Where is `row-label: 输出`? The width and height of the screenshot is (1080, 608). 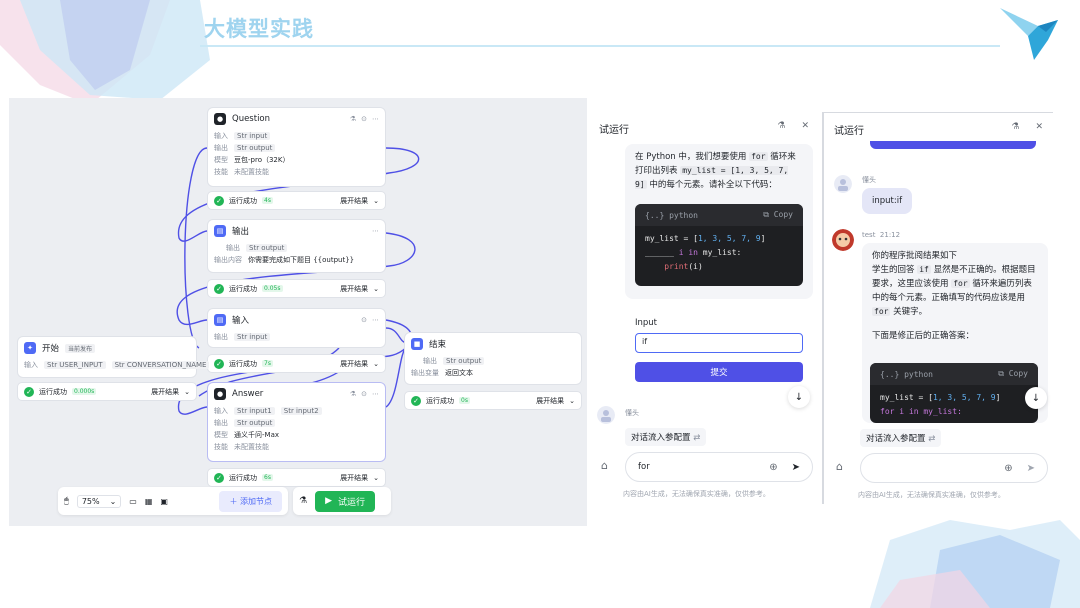
row-label: 输出 is located at coordinates (233, 248).